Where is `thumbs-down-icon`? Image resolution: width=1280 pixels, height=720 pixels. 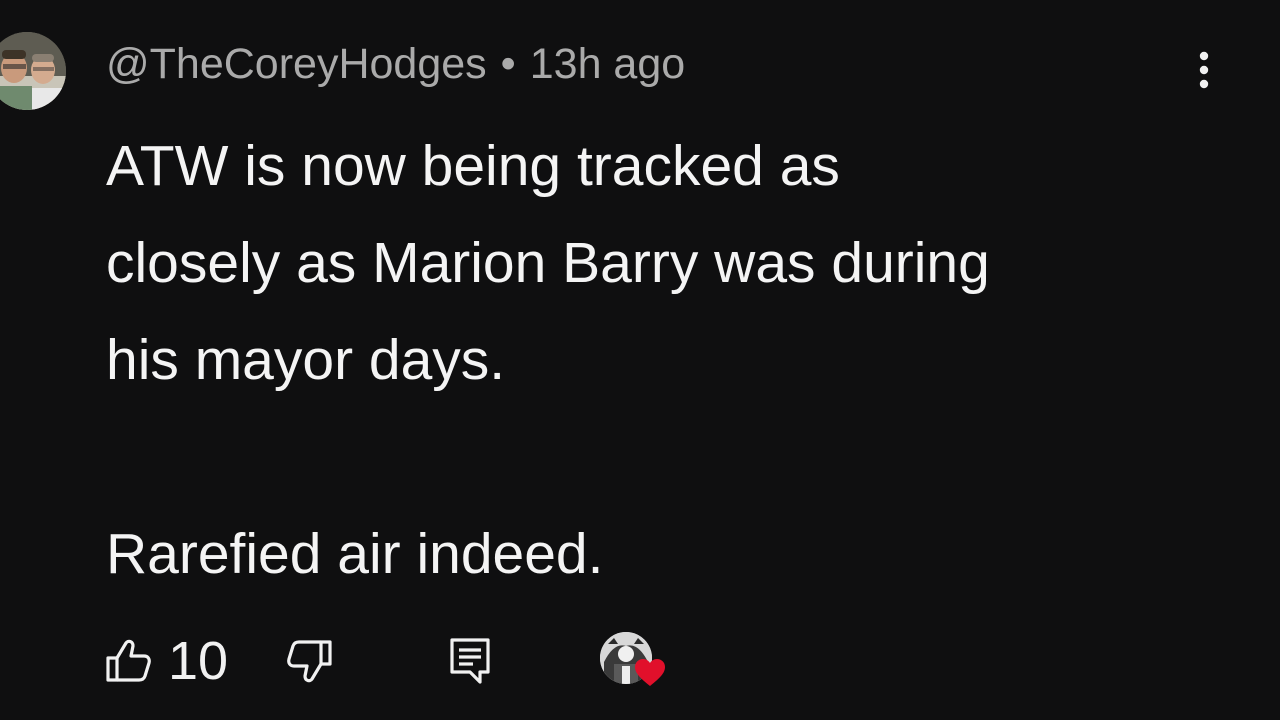
thumbs-down-icon is located at coordinates (309, 661).